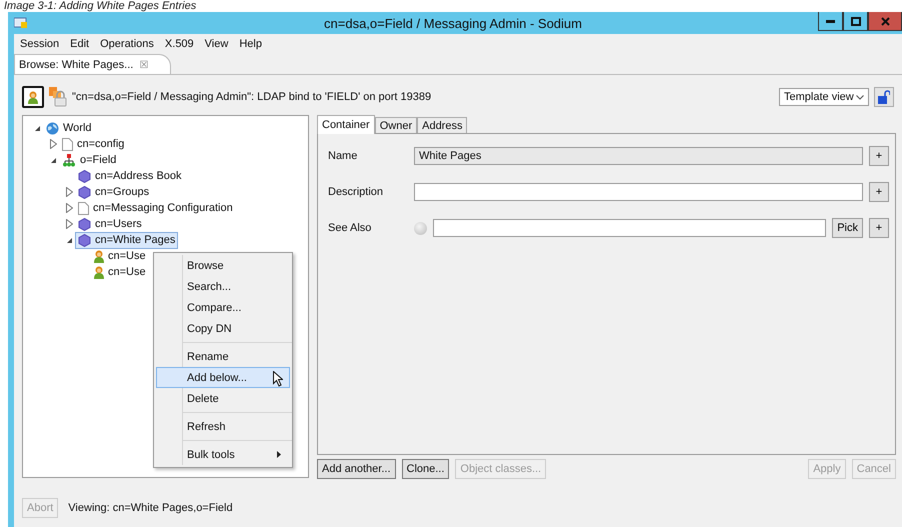 Image resolution: width=902 pixels, height=527 pixels. Describe the element at coordinates (223, 398) in the screenshot. I see `menu-item: Delete` at that location.